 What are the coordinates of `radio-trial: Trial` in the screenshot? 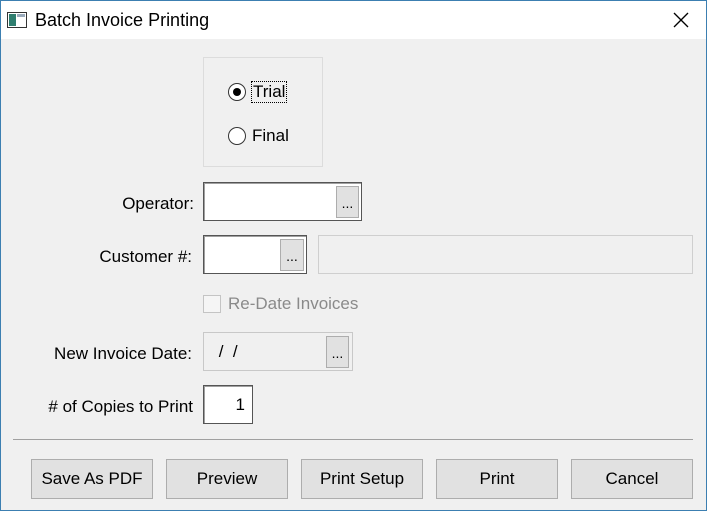 It's located at (258, 92).